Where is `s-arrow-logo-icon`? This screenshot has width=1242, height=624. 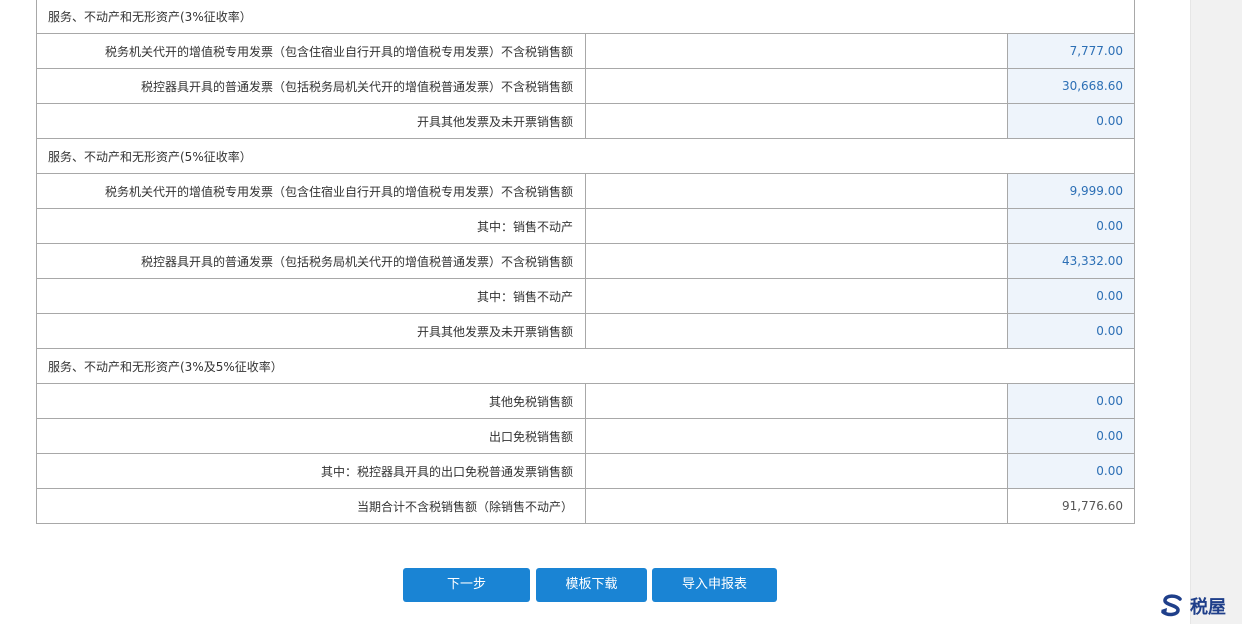 s-arrow-logo-icon is located at coordinates (1172, 606).